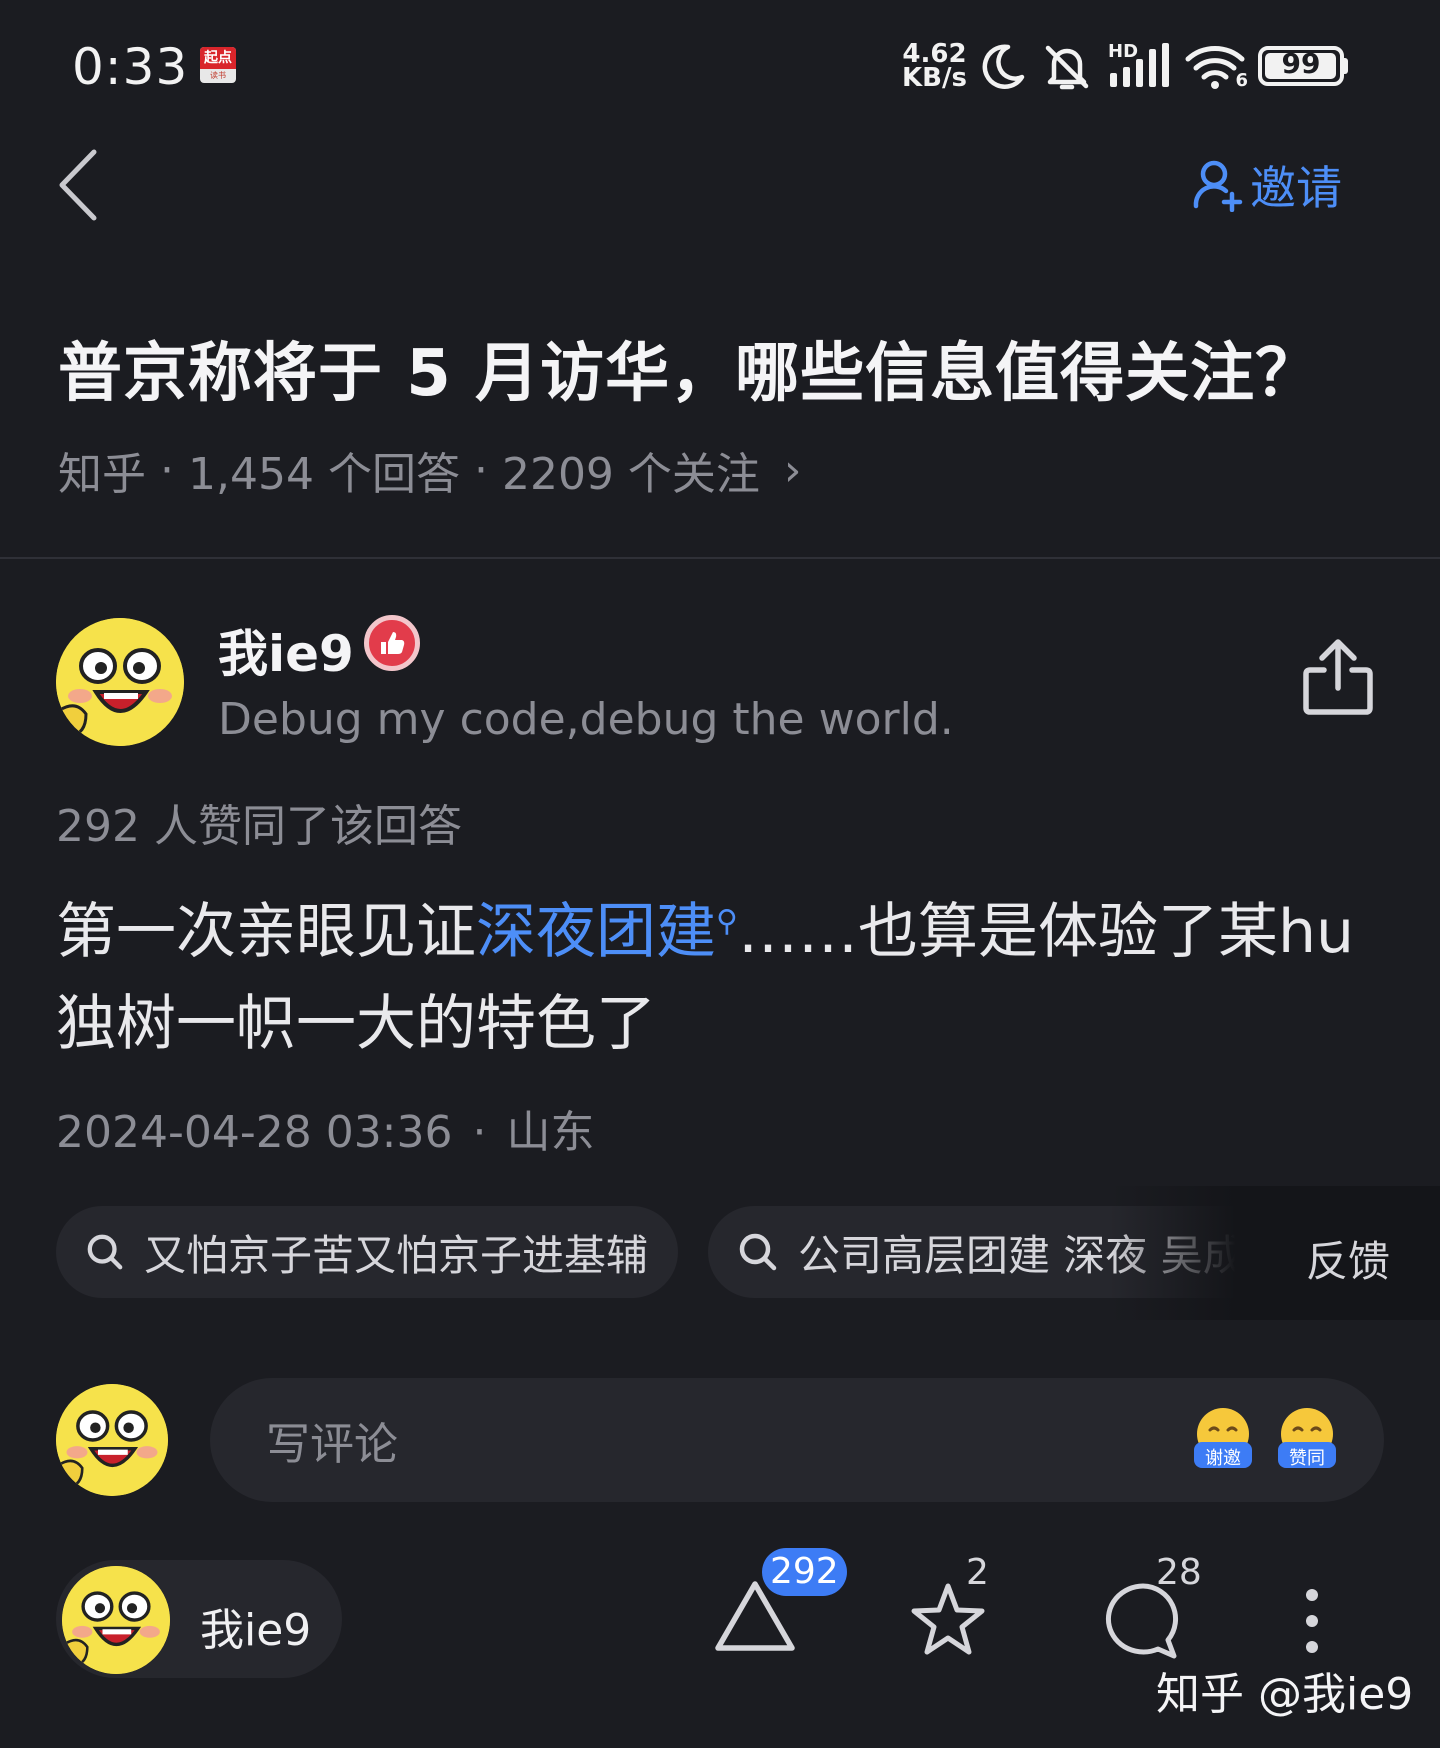  Describe the element at coordinates (1003, 66) in the screenshot. I see `moon-icon` at that location.